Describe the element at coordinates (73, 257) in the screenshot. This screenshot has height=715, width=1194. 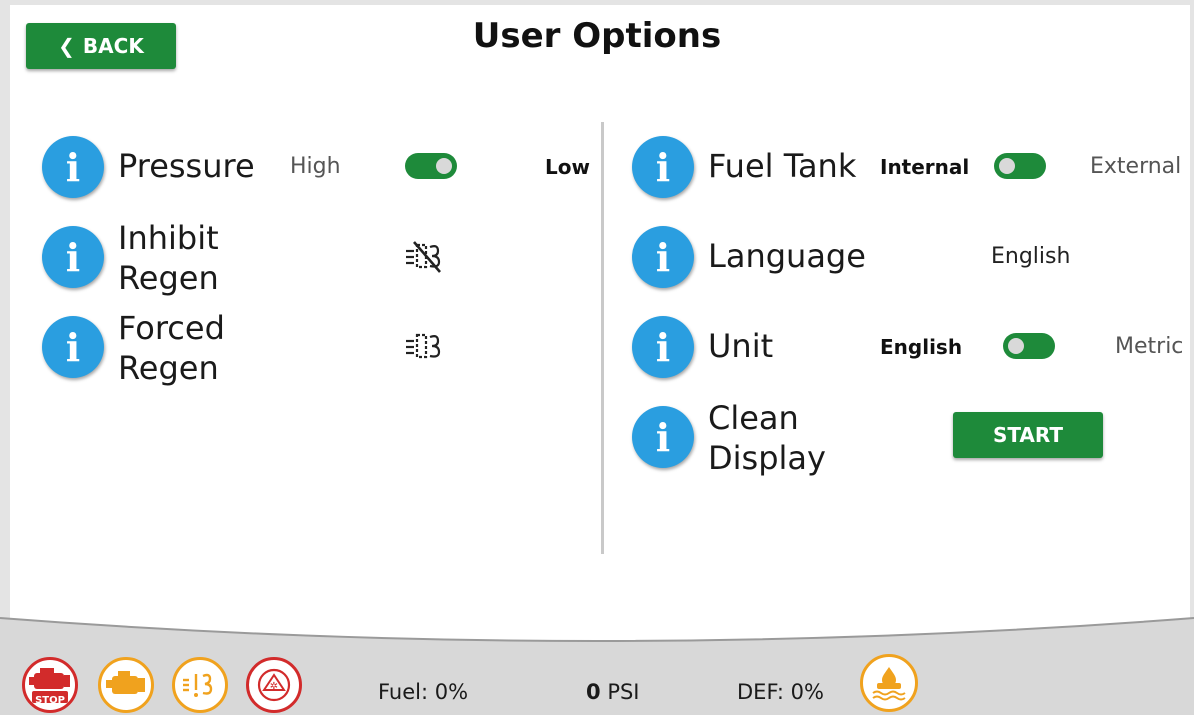
I see `inhibit-regen-info-icon: i` at that location.